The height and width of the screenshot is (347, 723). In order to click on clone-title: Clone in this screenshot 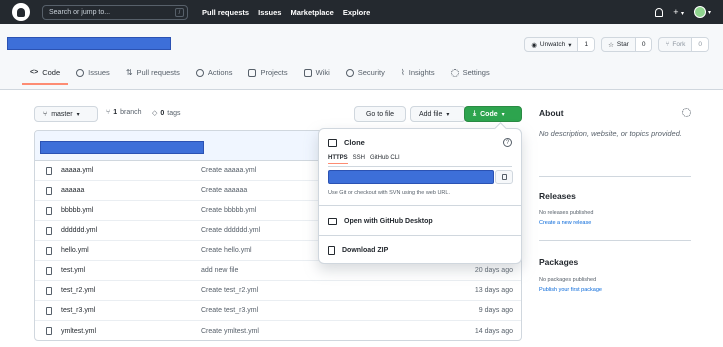, I will do `click(354, 142)`.